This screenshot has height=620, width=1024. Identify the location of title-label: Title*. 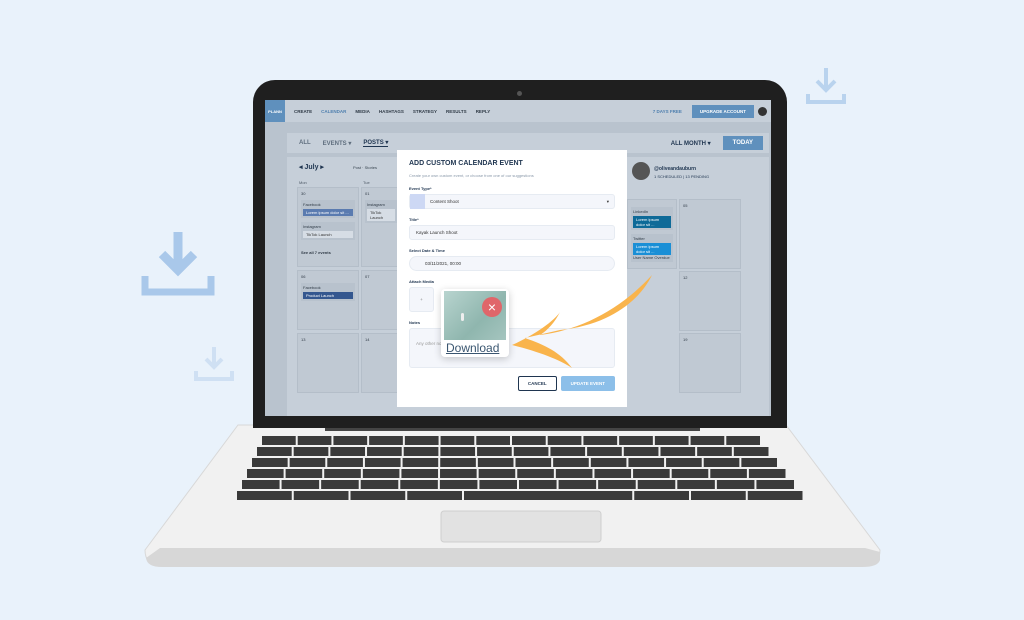
(414, 219).